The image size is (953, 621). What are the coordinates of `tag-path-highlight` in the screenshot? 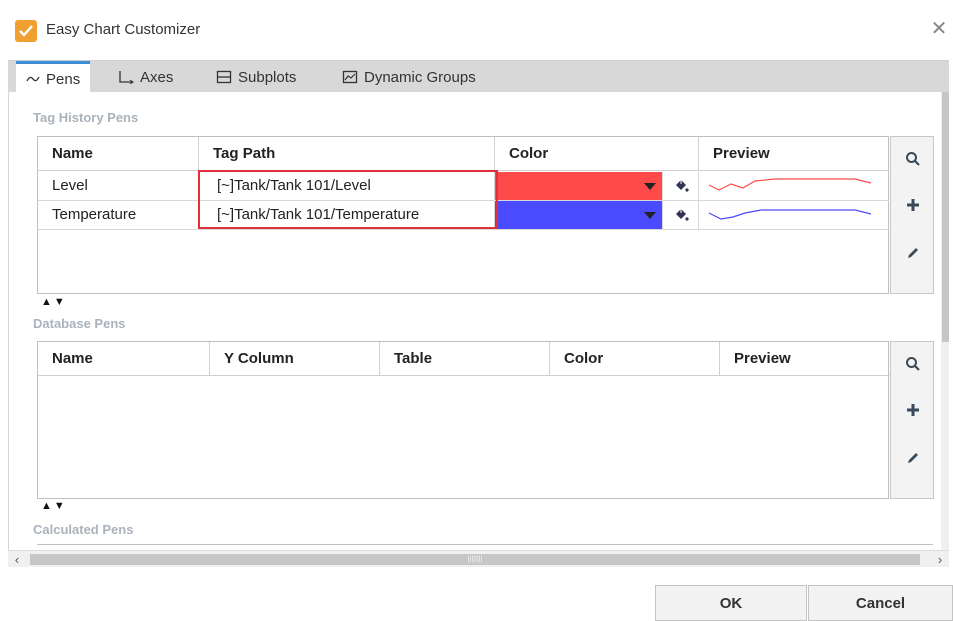 It's located at (348, 199).